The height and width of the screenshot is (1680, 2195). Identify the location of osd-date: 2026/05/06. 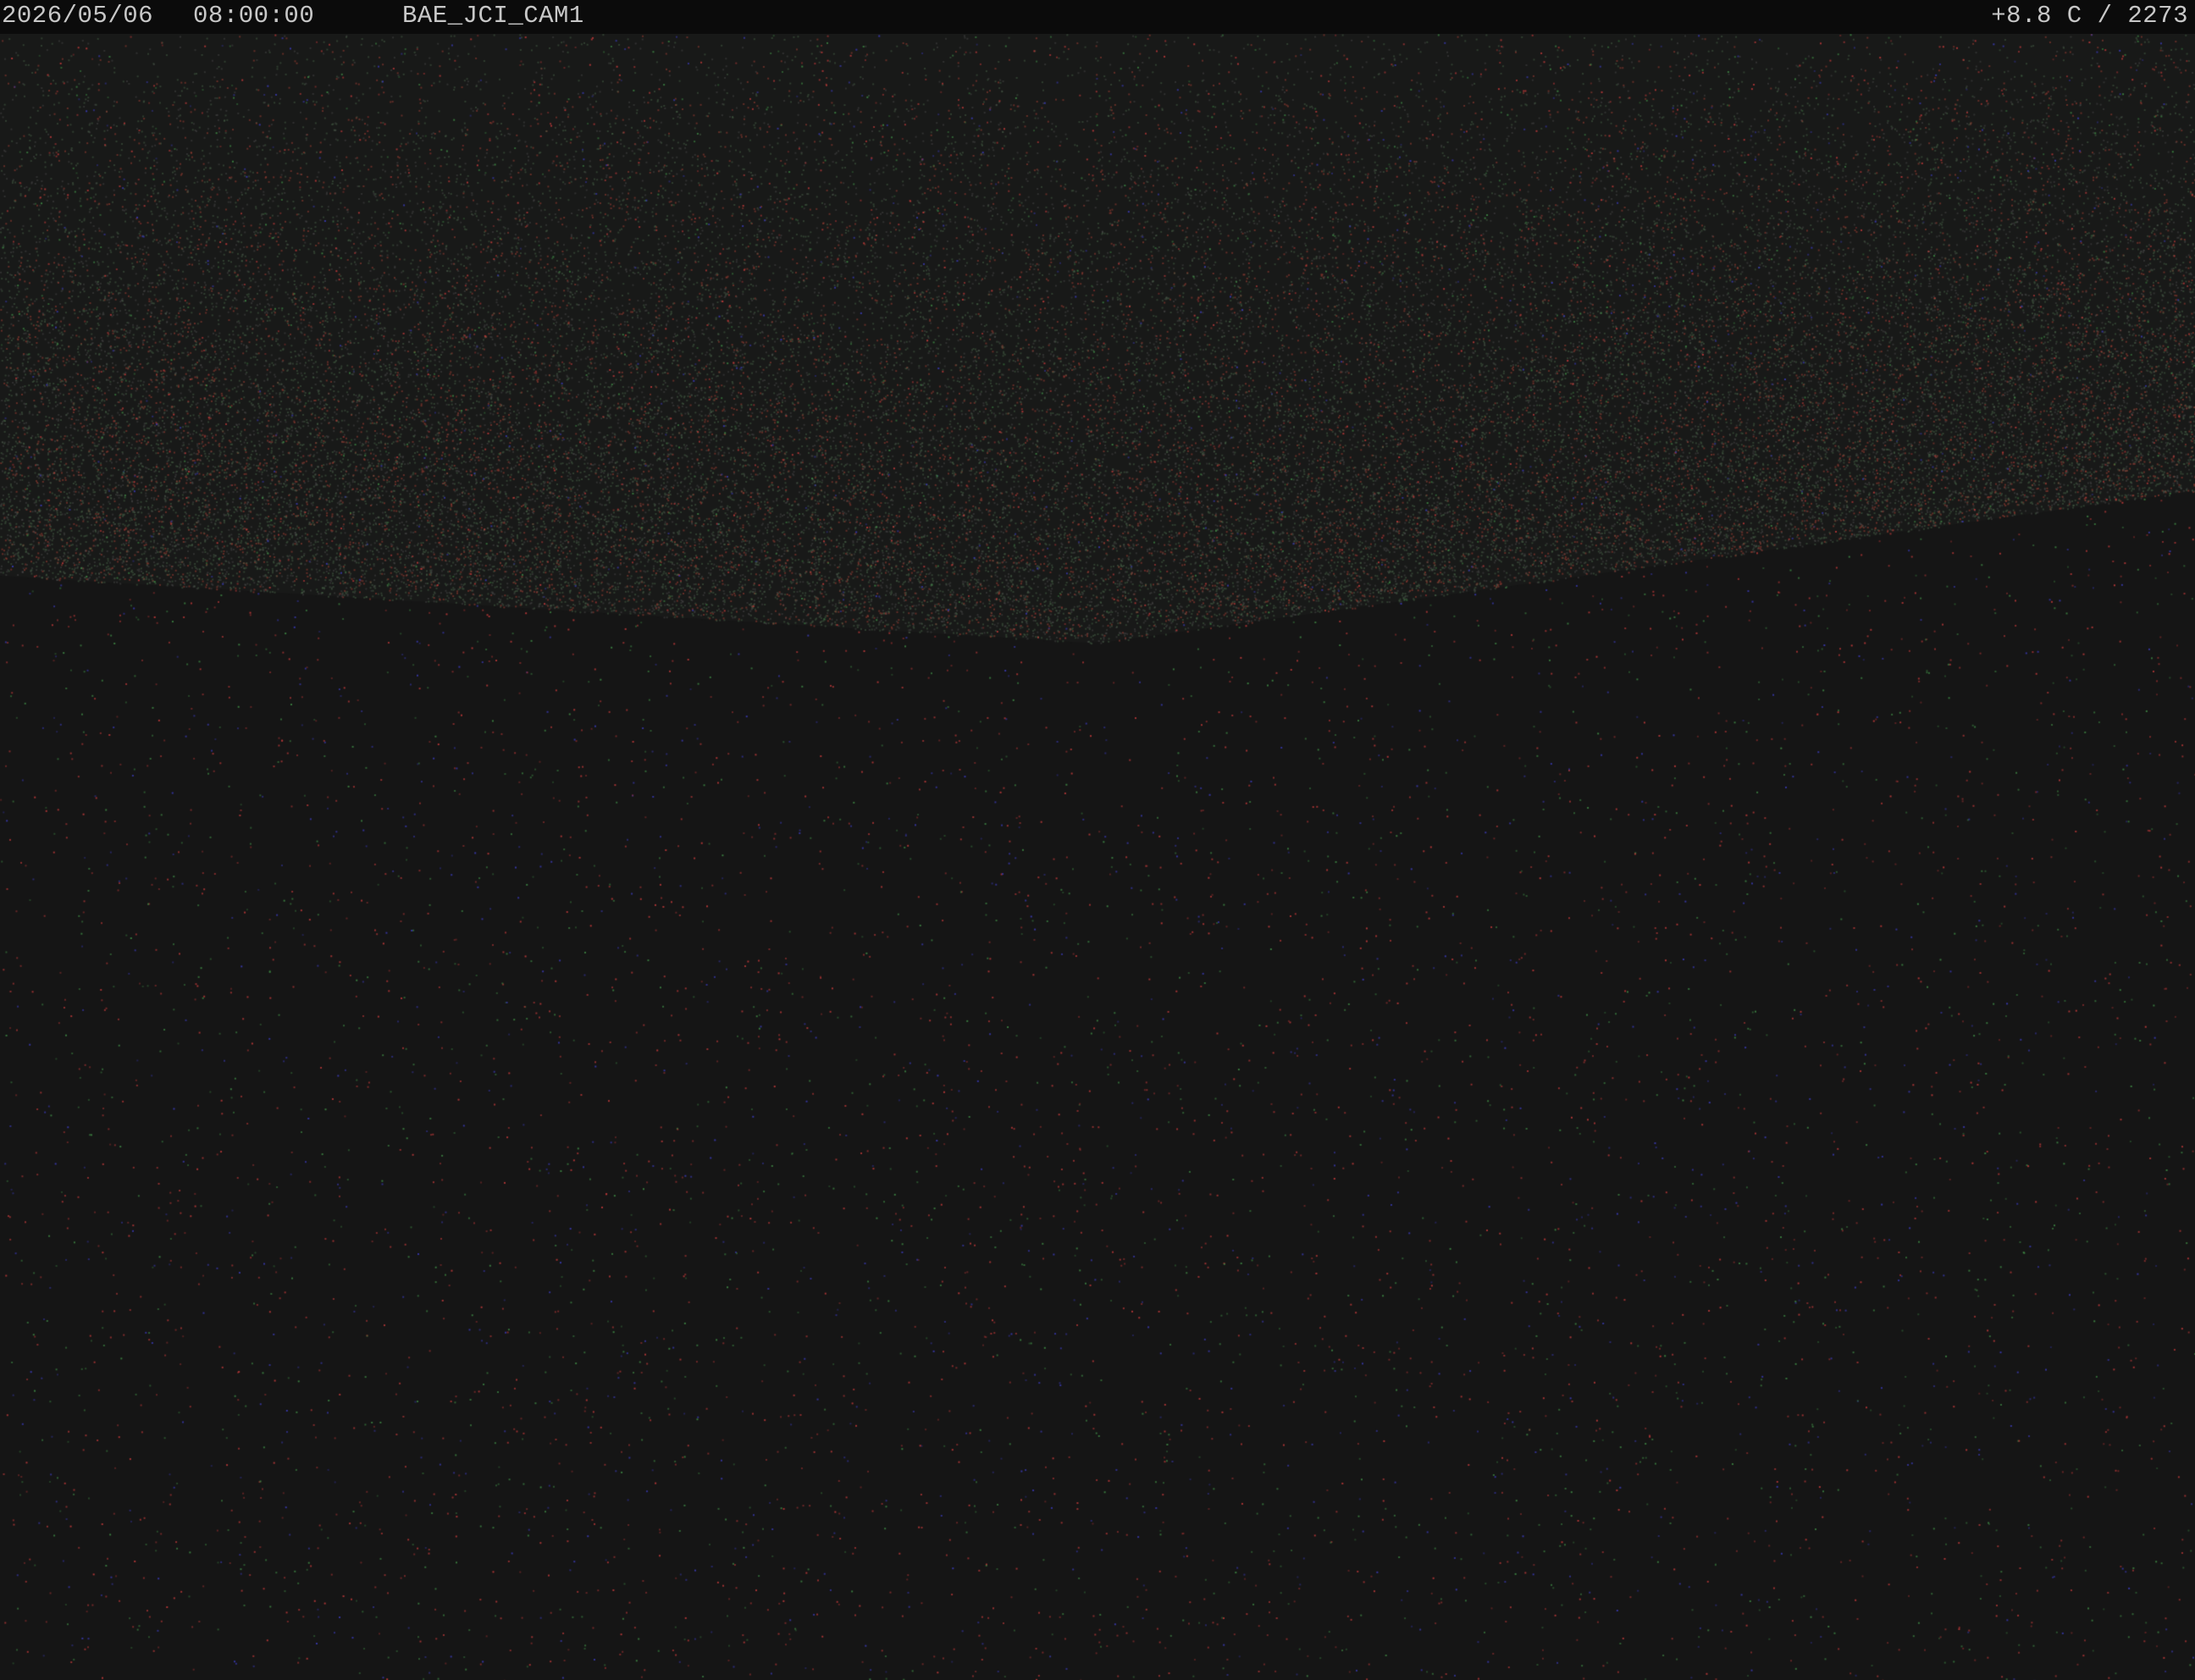
(78, 16).